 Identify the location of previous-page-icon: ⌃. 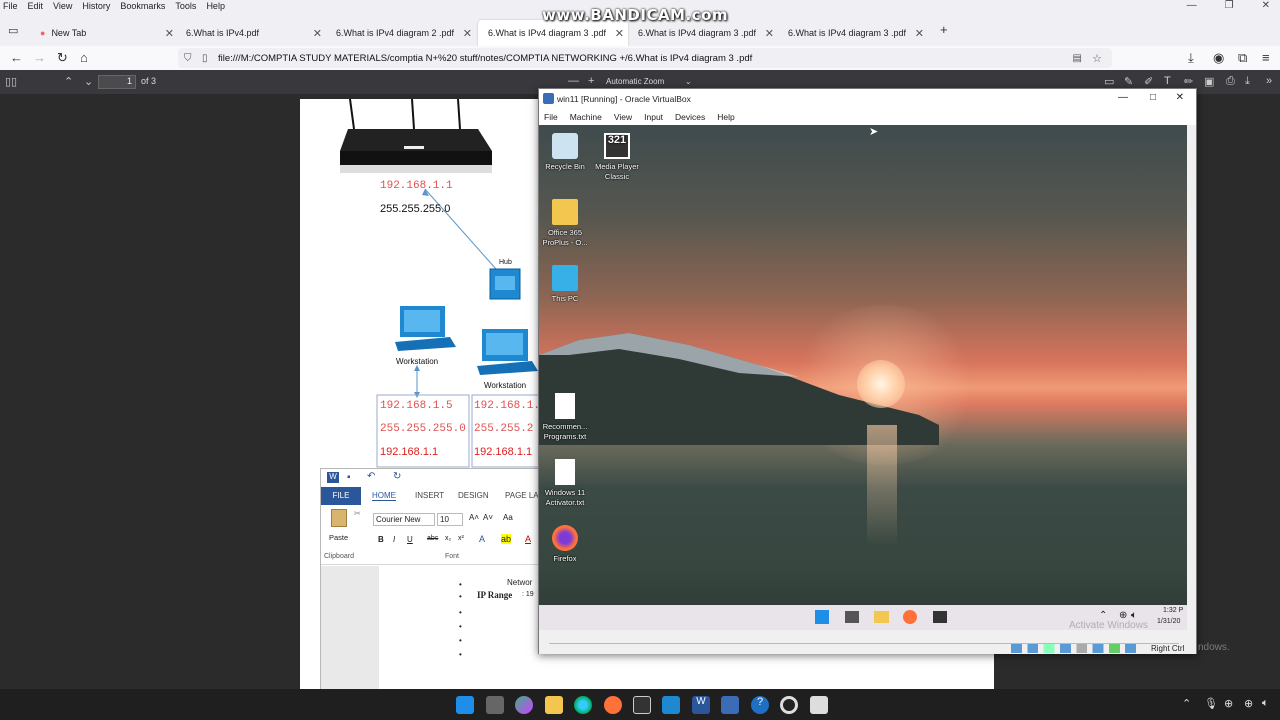
(68, 81).